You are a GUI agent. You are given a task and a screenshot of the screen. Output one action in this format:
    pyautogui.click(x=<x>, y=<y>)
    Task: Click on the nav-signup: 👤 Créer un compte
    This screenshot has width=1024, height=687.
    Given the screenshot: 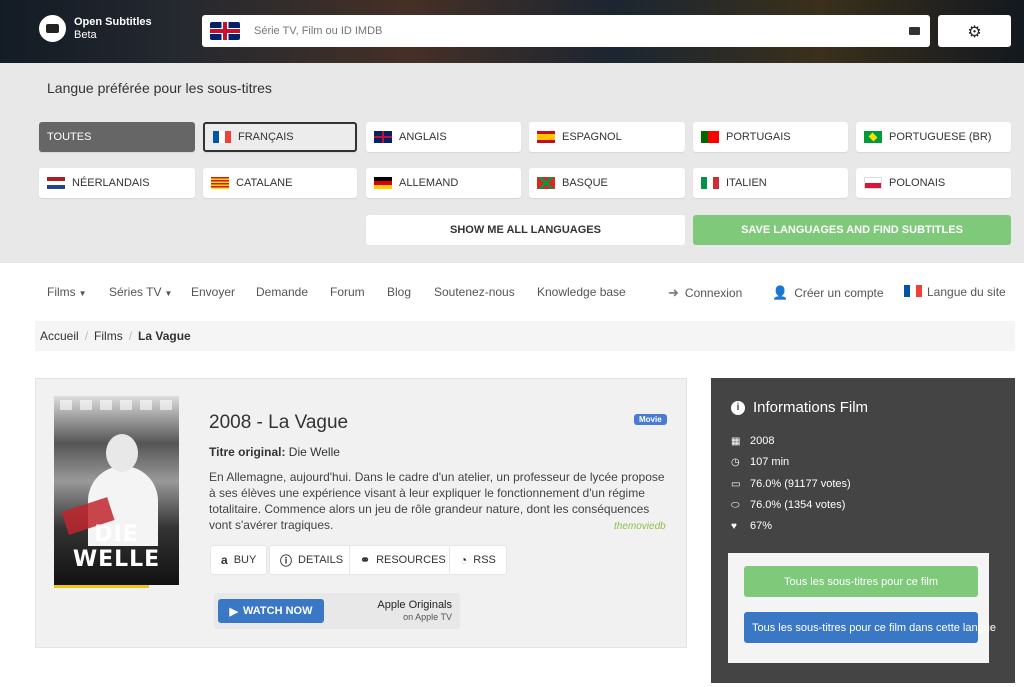 What is the action you would take?
    pyautogui.click(x=828, y=293)
    